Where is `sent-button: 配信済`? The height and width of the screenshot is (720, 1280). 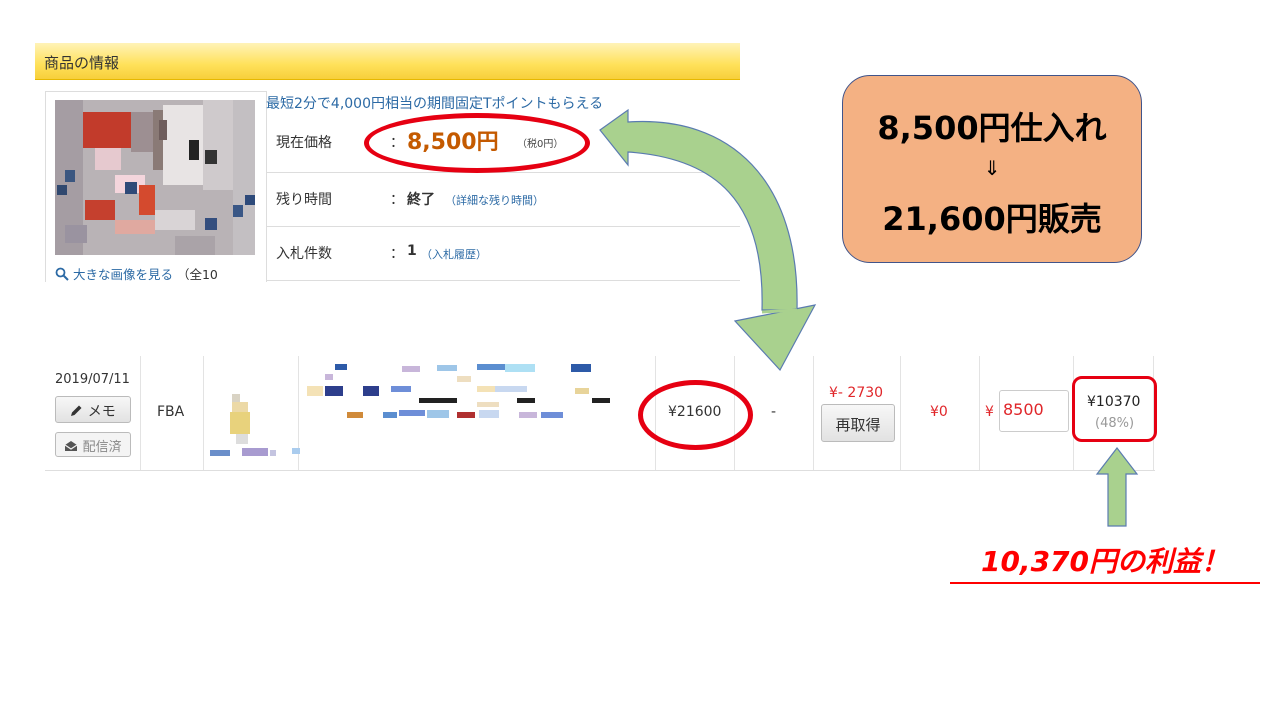 sent-button: 配信済 is located at coordinates (93, 444).